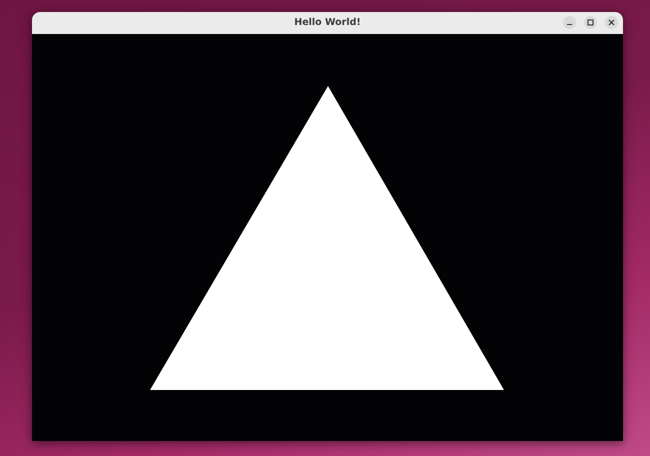  I want to click on minimize-button, so click(569, 22).